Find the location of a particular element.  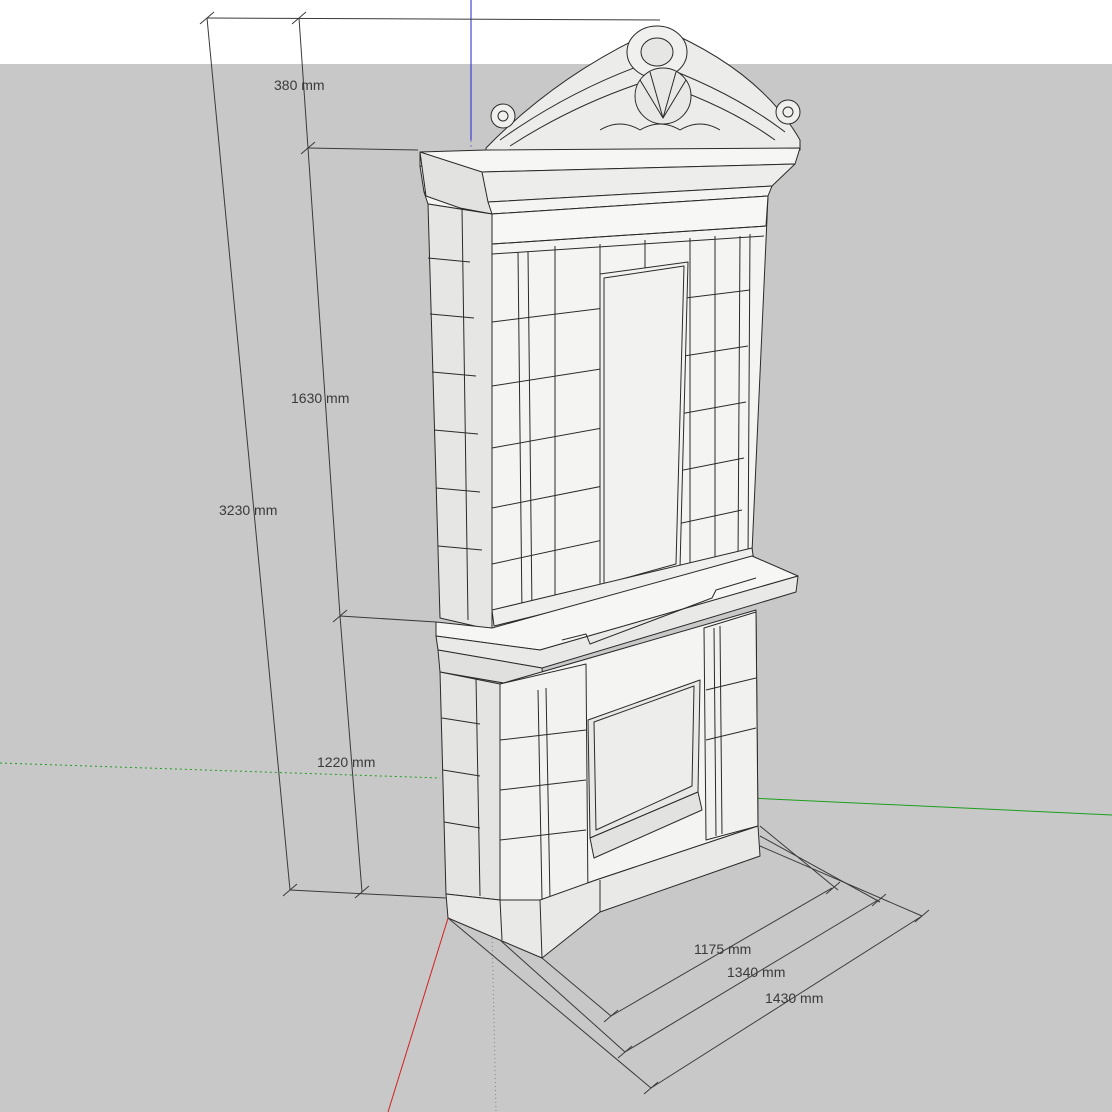

dimension-label-overall: 3230 mm is located at coordinates (248, 510).